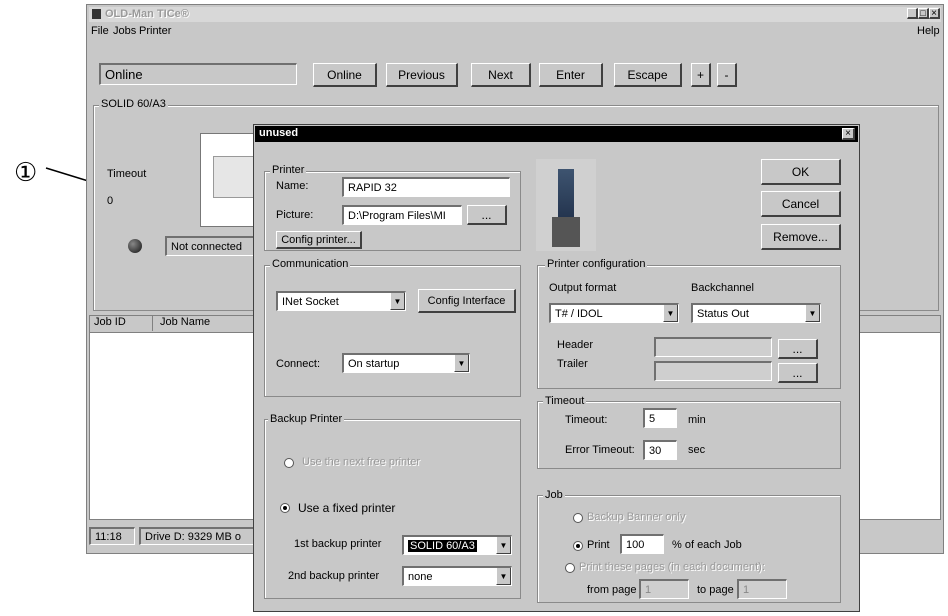 The width and height of the screenshot is (948, 616). What do you see at coordinates (135, 246) in the screenshot?
I see `connection-led-icon` at bounding box center [135, 246].